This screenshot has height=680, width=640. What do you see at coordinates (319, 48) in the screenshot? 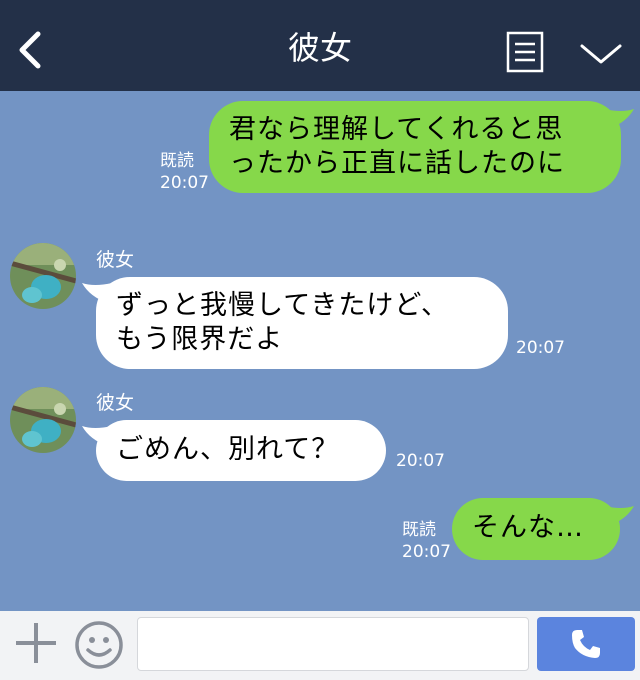
I see `chat-title: 彼女` at bounding box center [319, 48].